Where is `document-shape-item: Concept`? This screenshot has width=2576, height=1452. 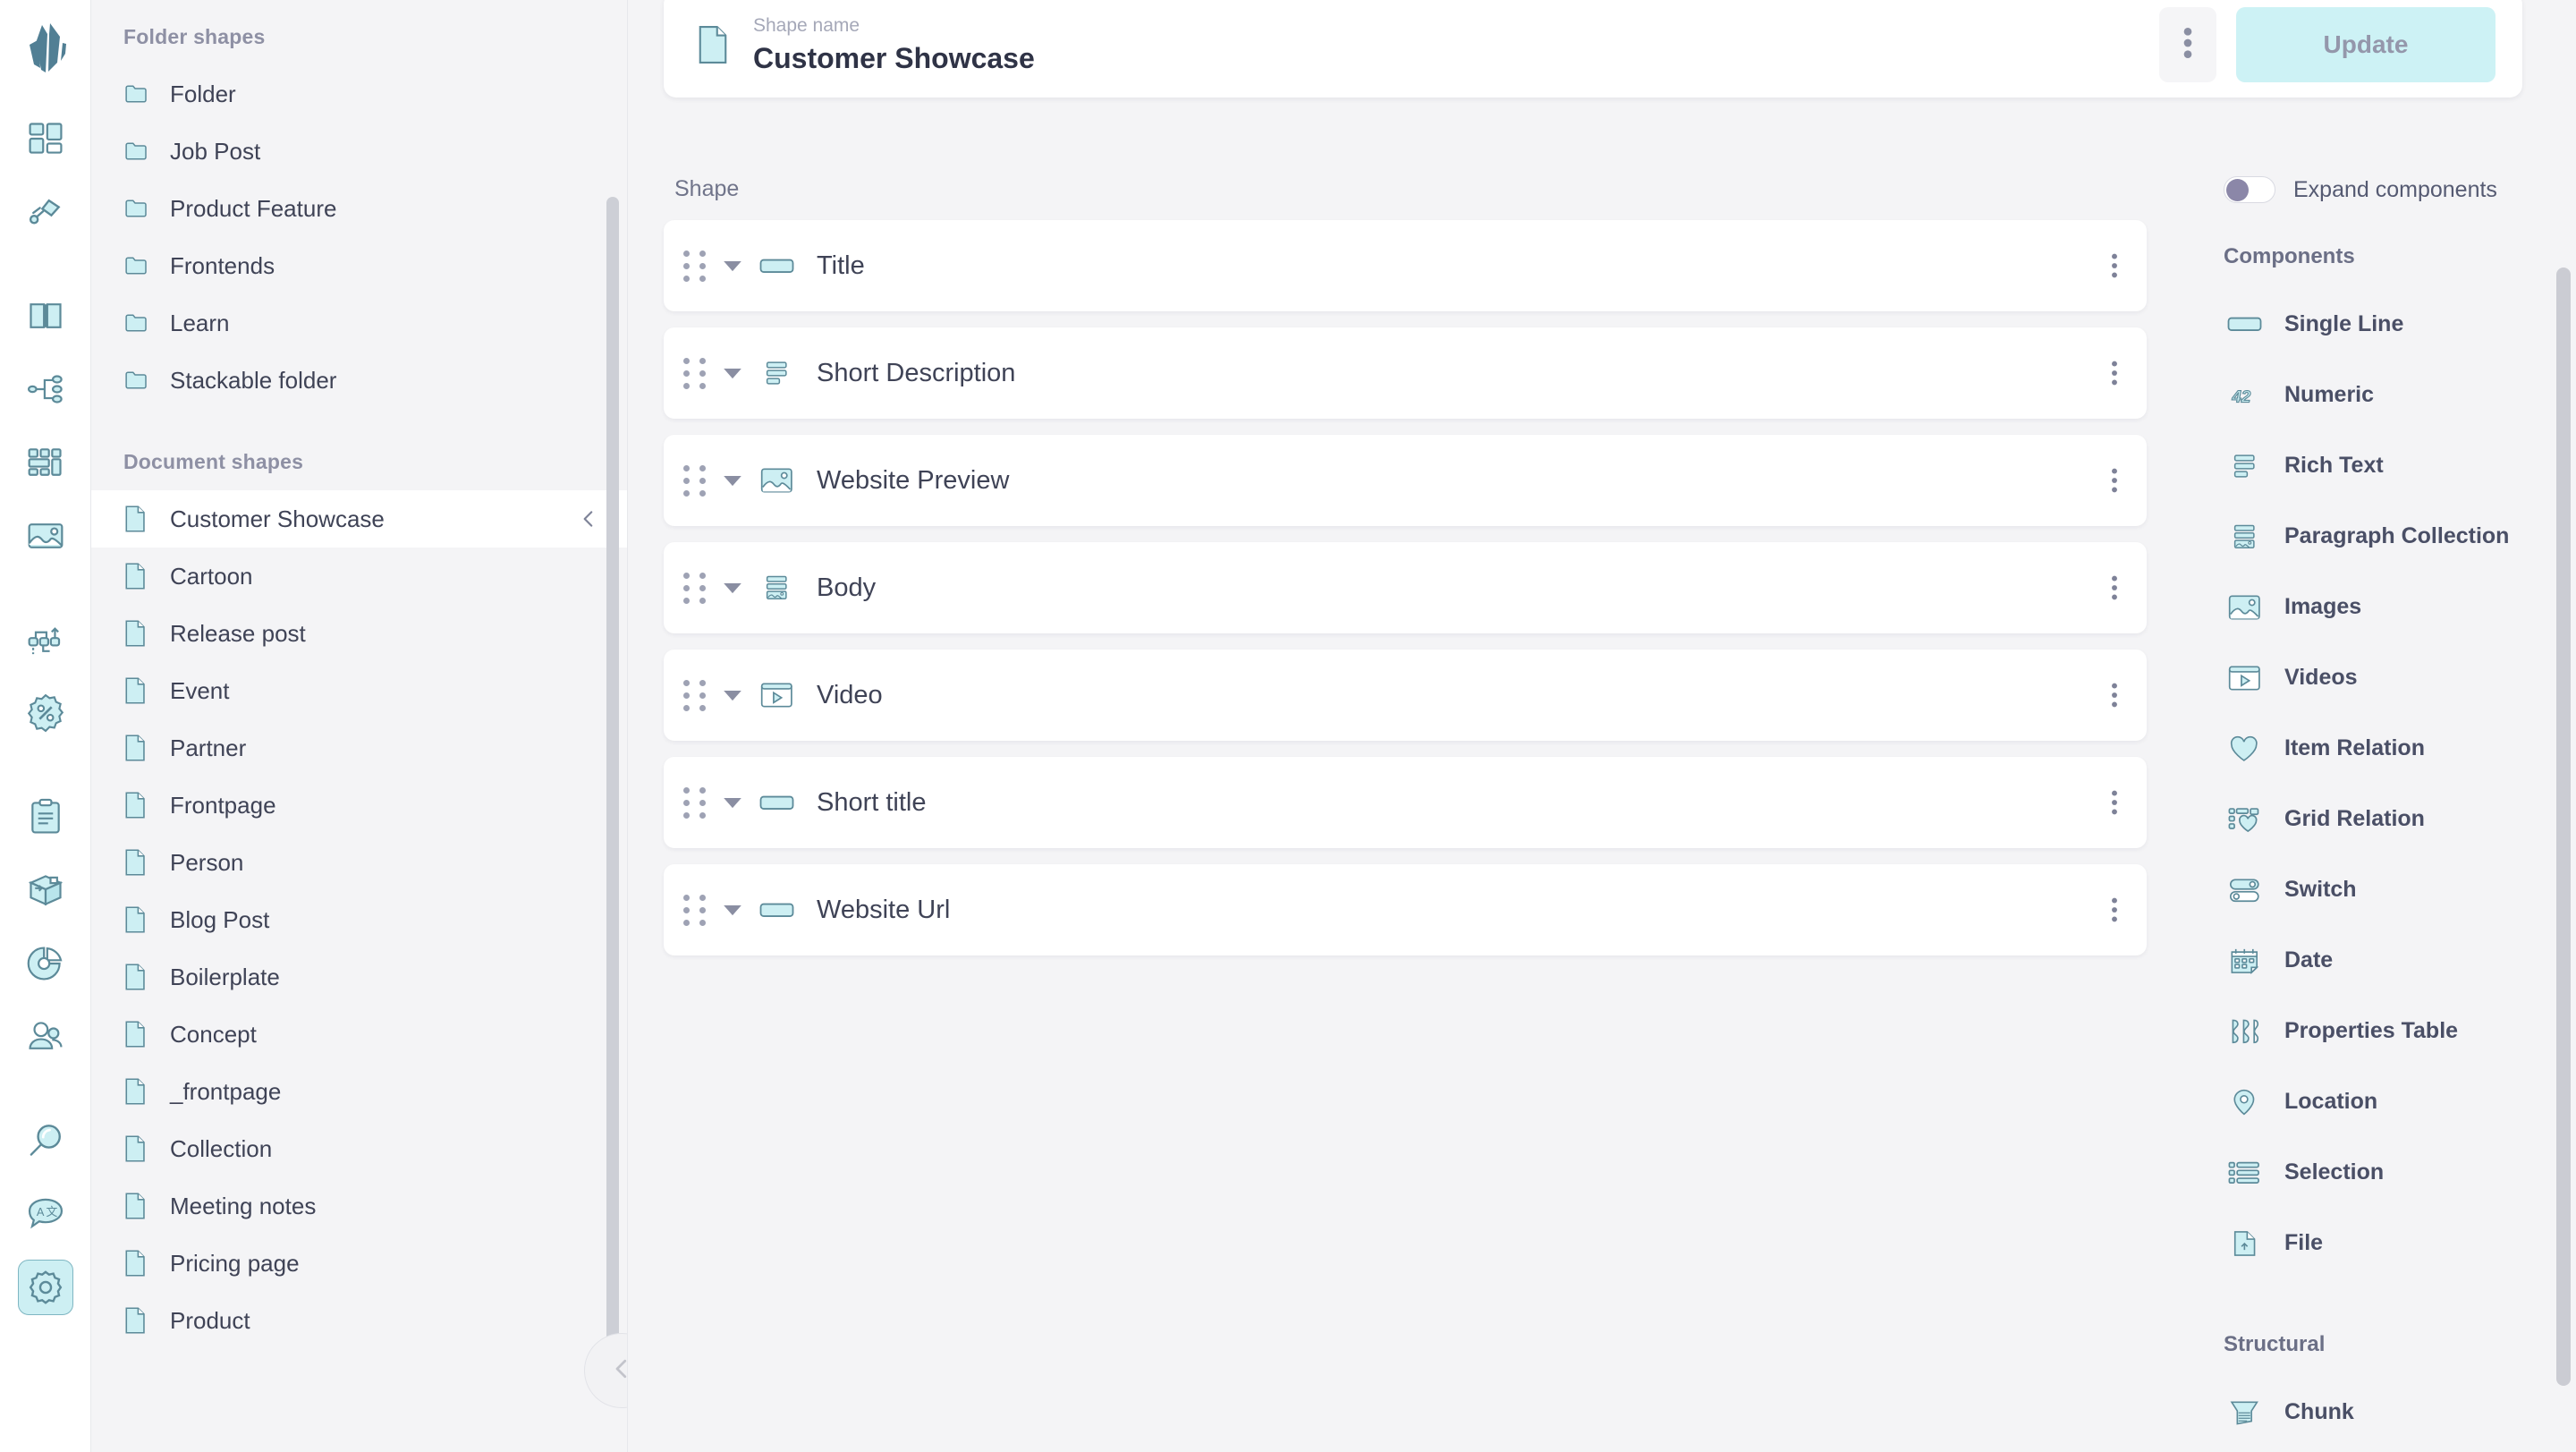 document-shape-item: Concept is located at coordinates (359, 1034).